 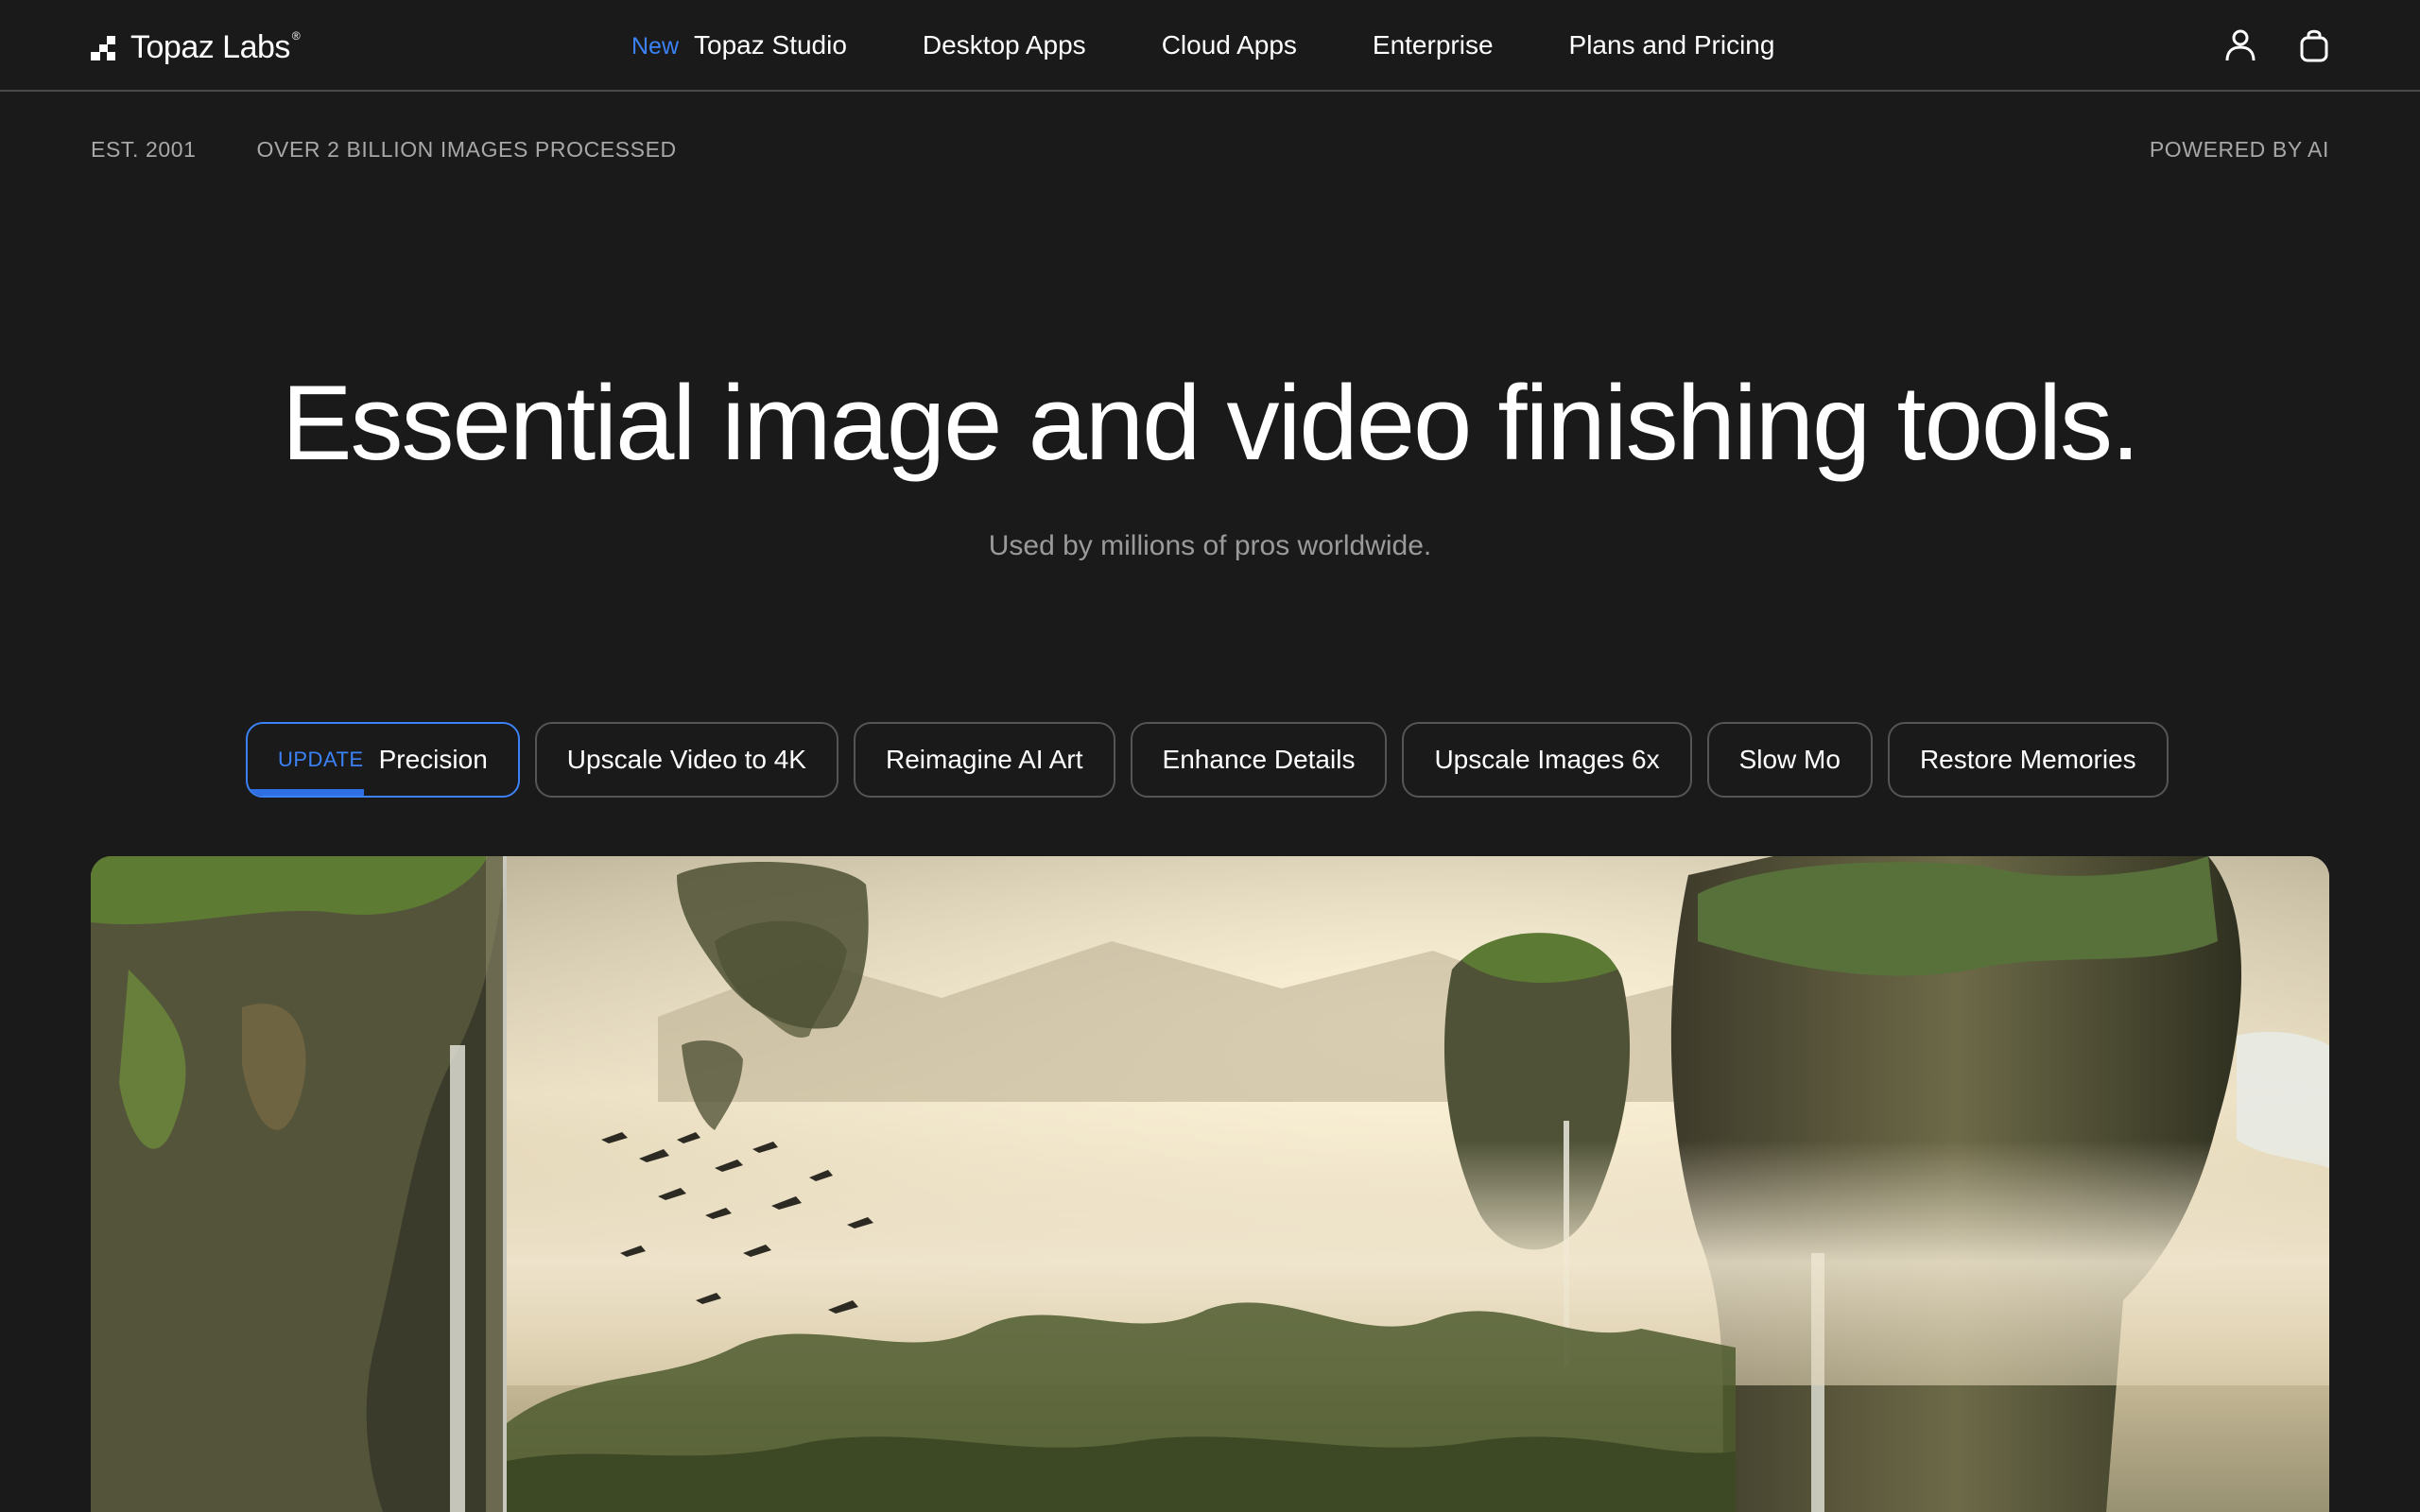 I want to click on tab-reimagine-ai-art: Reimagine AI Art, so click(x=984, y=760).